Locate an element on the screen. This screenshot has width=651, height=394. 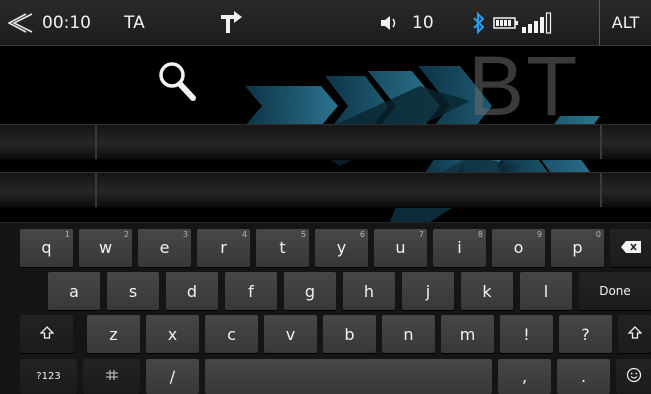
emoji-key is located at coordinates (633, 376).